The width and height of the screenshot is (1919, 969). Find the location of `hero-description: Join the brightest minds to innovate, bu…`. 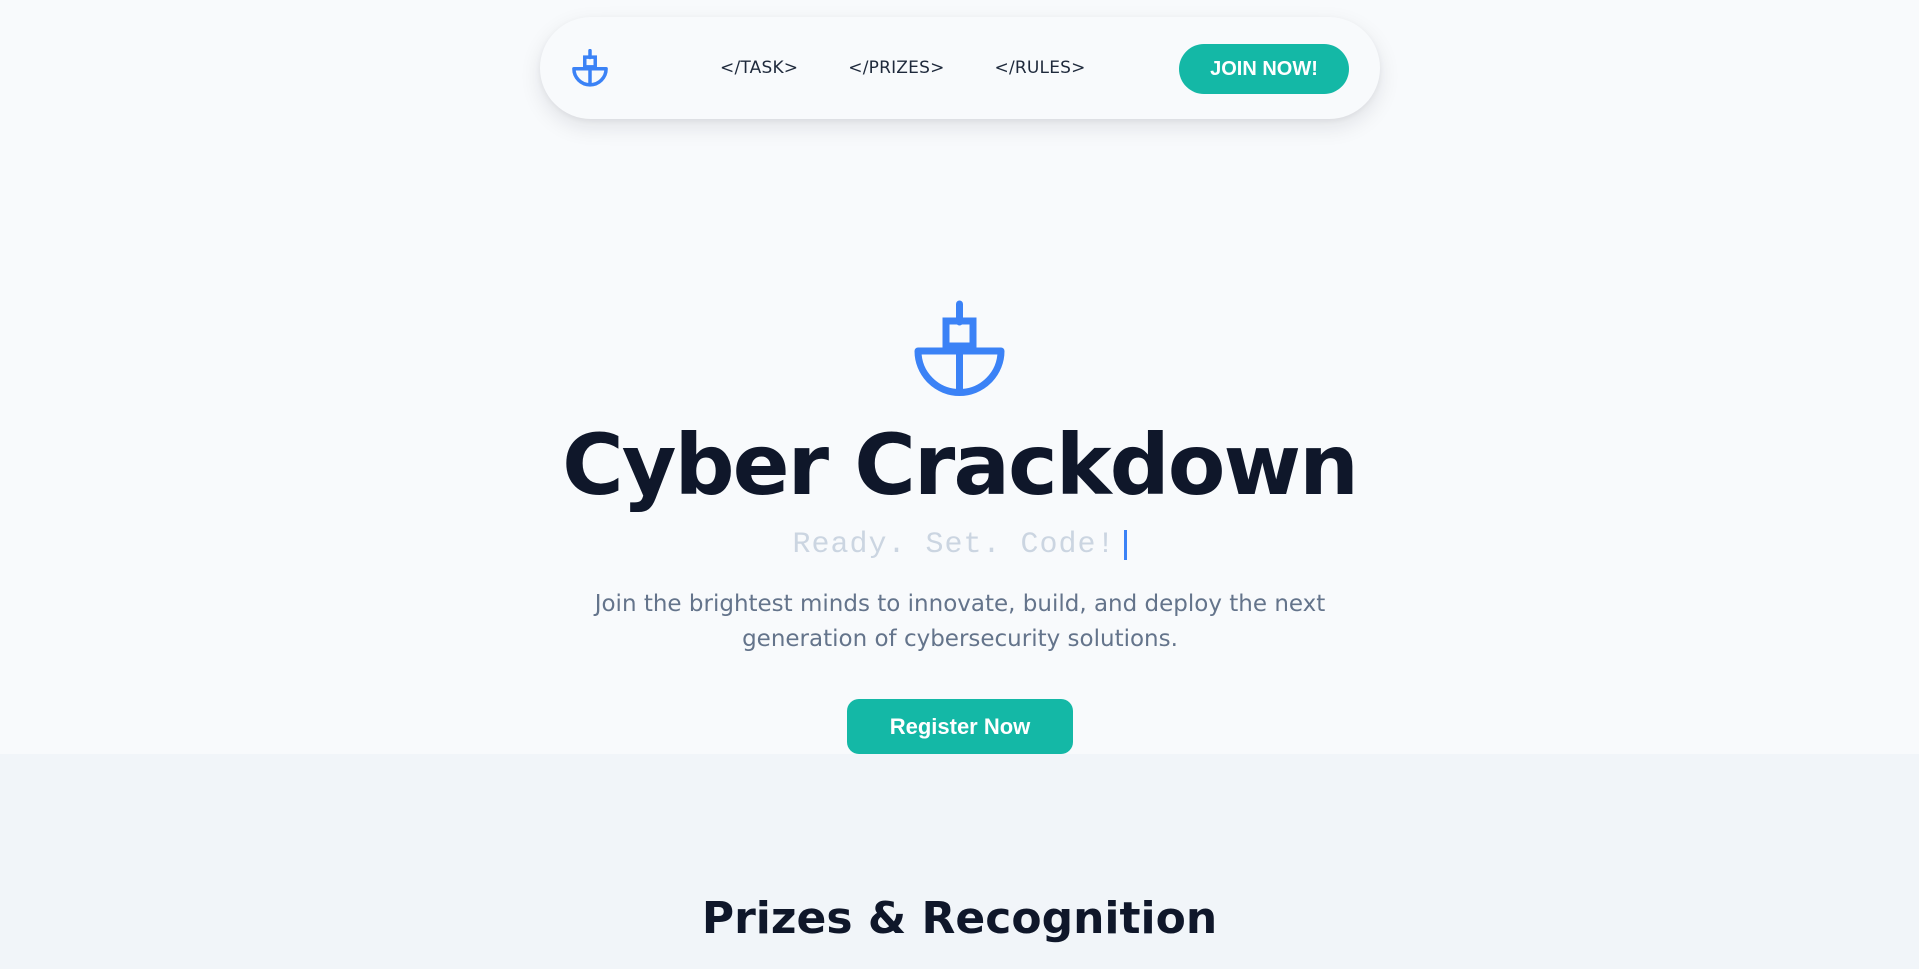

hero-description: Join the brightest minds to innovate, bu… is located at coordinates (960, 621).